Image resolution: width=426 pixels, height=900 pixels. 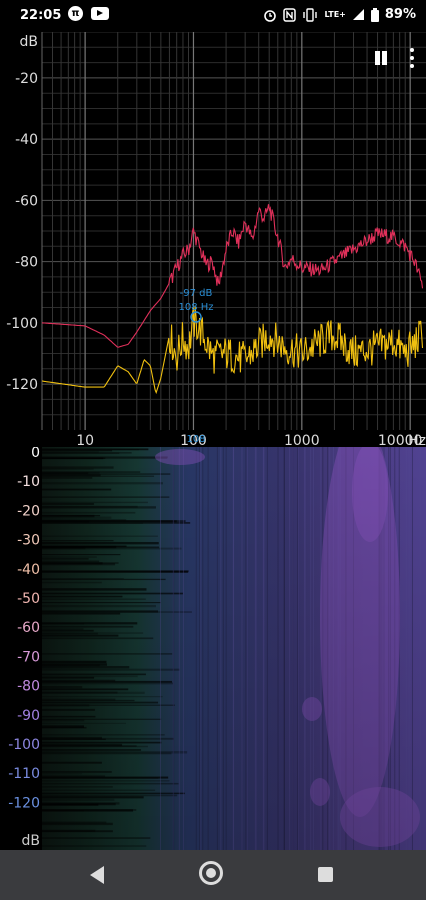 What do you see at coordinates (335, 14) in the screenshot?
I see `network-label: LTE+` at bounding box center [335, 14].